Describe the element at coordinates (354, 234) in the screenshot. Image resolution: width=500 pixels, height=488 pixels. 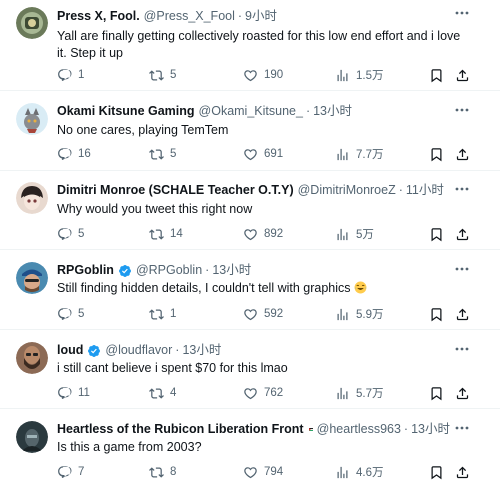
I see `views-button: 5万` at that location.